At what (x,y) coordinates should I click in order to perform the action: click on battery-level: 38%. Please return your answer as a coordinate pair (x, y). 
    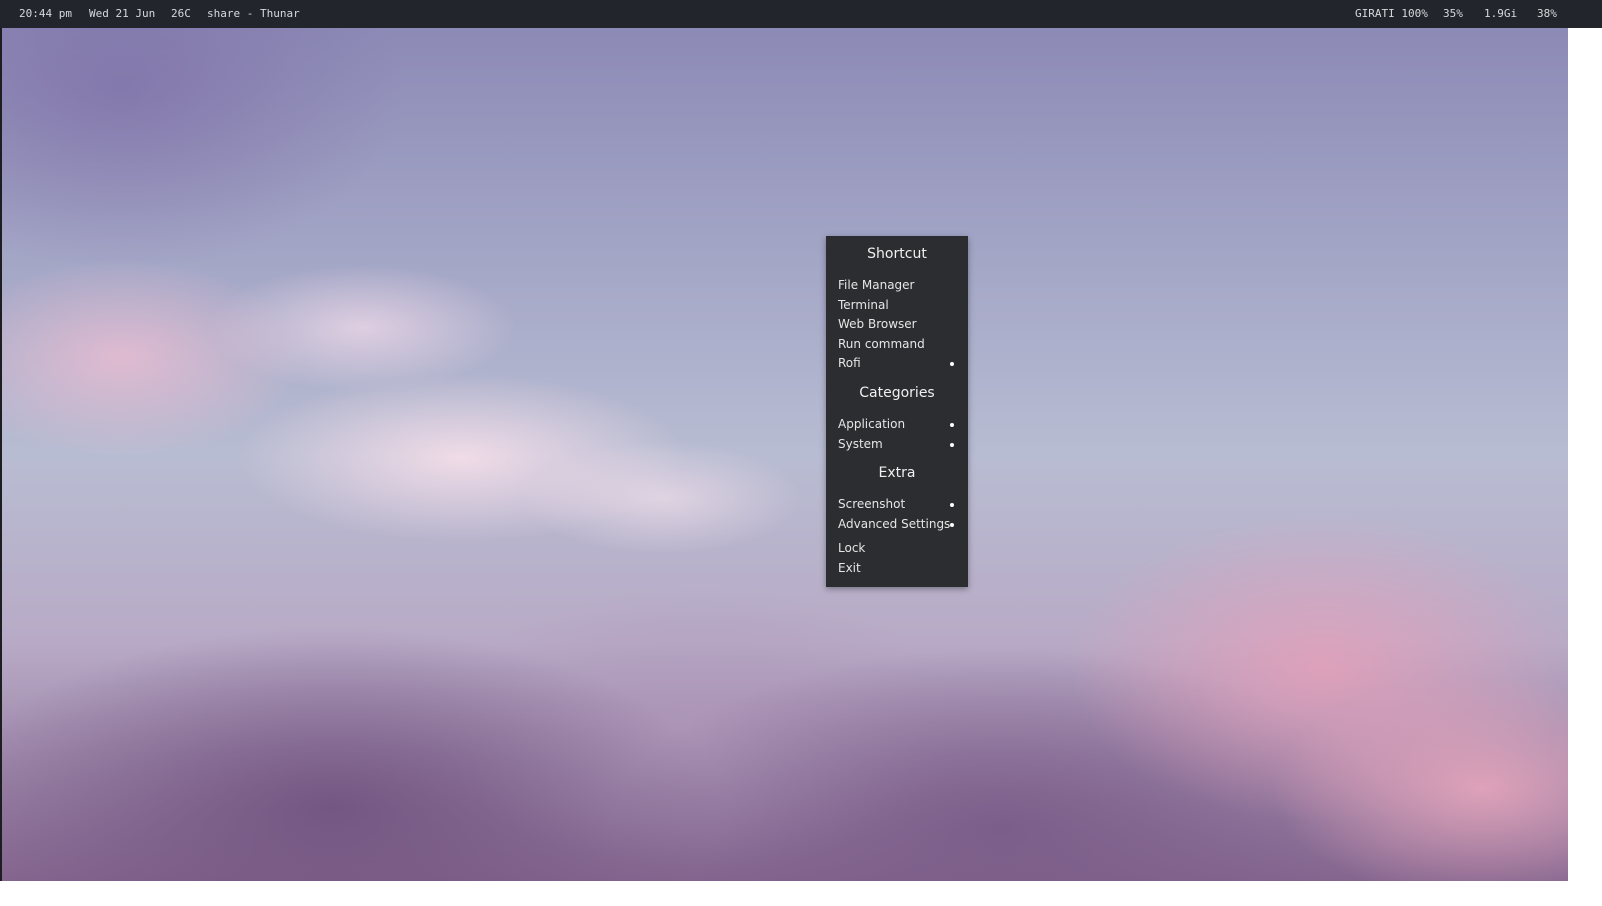
    Looking at the image, I should click on (1547, 13).